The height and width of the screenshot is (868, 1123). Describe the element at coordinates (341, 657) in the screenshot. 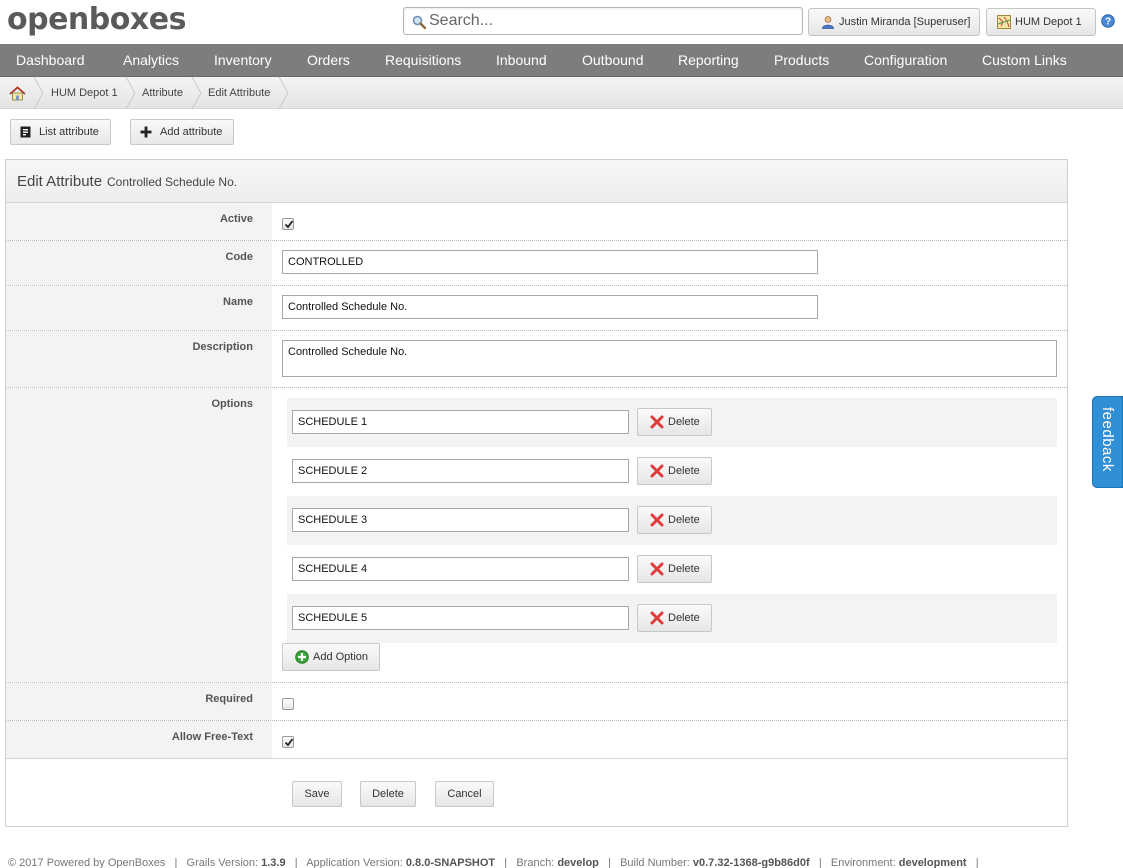

I see `add-option-label: Add Option` at that location.